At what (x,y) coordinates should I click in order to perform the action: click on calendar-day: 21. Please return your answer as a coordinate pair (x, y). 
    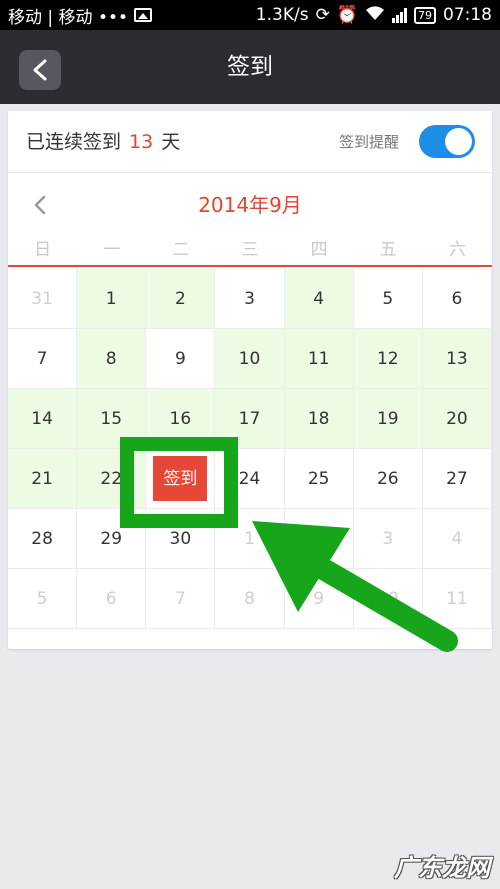
    Looking at the image, I should click on (43, 479).